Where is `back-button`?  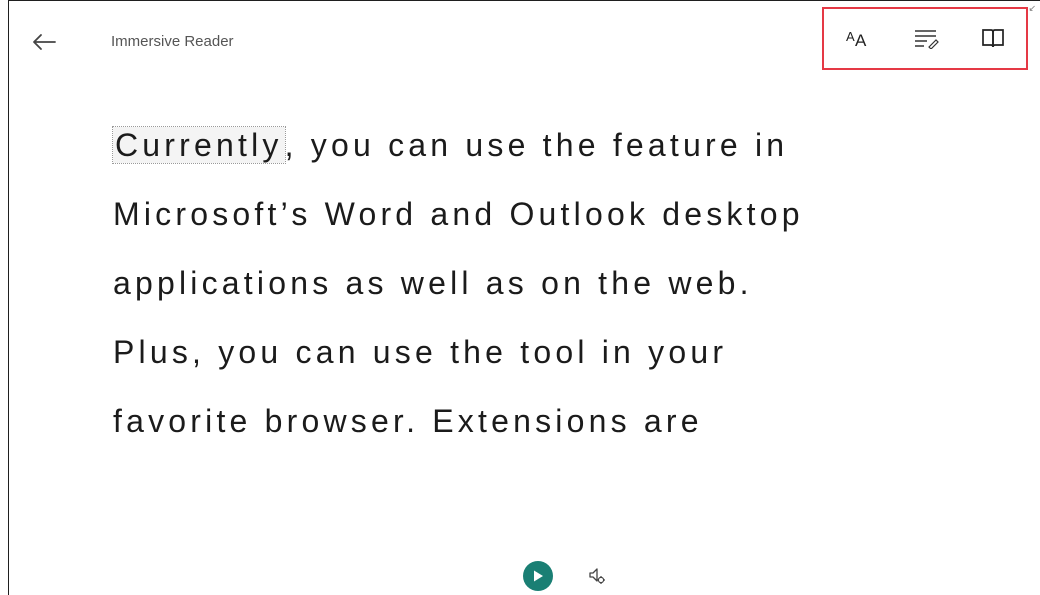 back-button is located at coordinates (44, 42).